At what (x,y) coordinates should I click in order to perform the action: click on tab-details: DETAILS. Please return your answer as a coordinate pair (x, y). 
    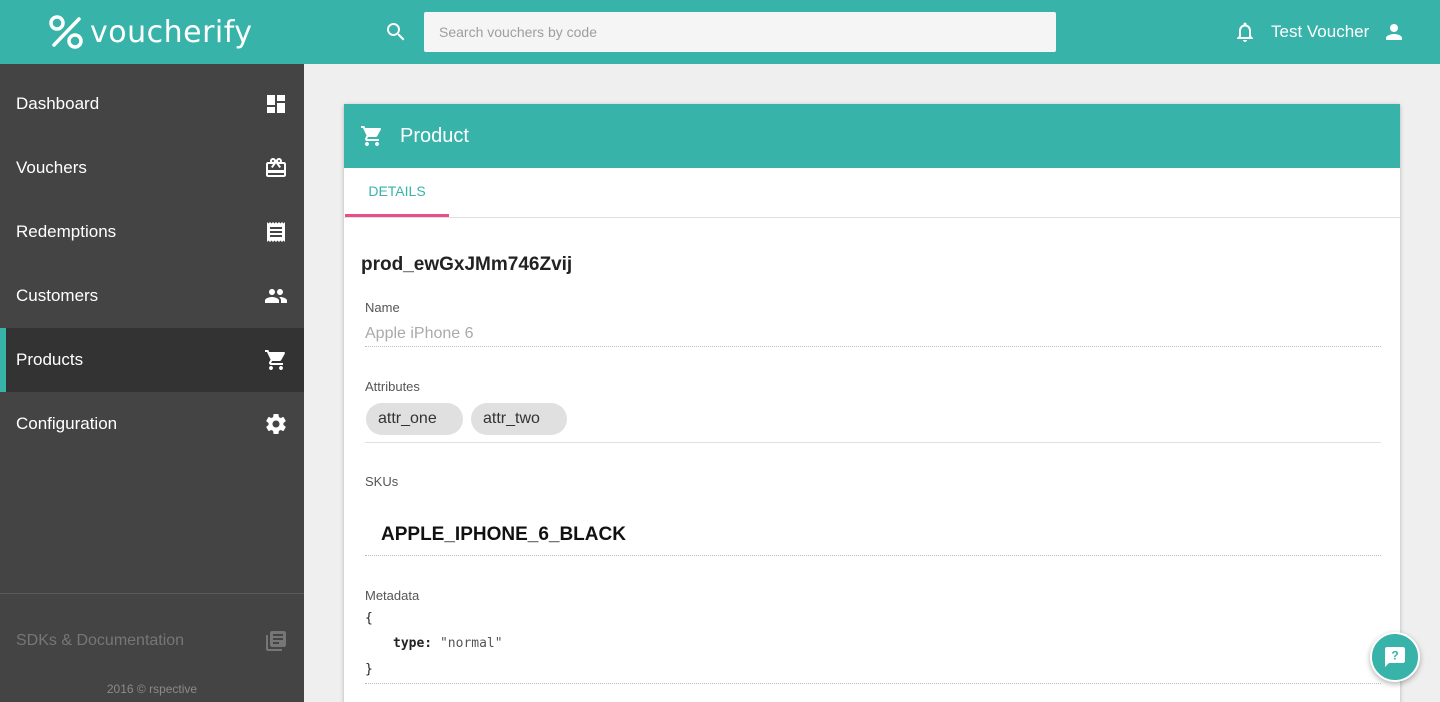
    Looking at the image, I should click on (397, 192).